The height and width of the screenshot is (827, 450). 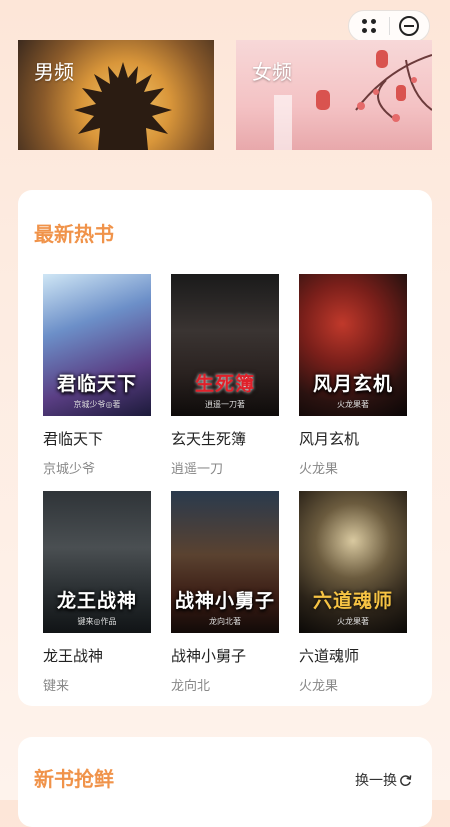 I want to click on book-item: 君临天下 京城少爷◎著 君临天下 京城少爷, so click(x=97, y=375).